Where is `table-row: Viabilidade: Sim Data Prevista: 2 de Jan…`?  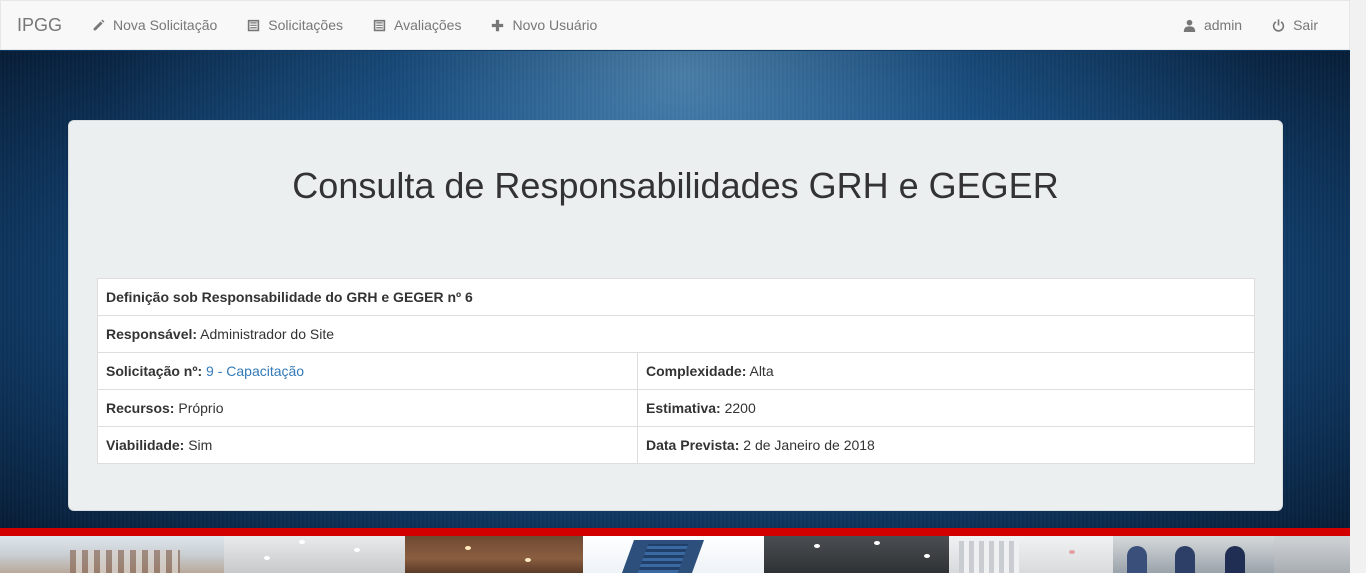
table-row: Viabilidade: Sim Data Prevista: 2 de Jan… is located at coordinates (676, 445).